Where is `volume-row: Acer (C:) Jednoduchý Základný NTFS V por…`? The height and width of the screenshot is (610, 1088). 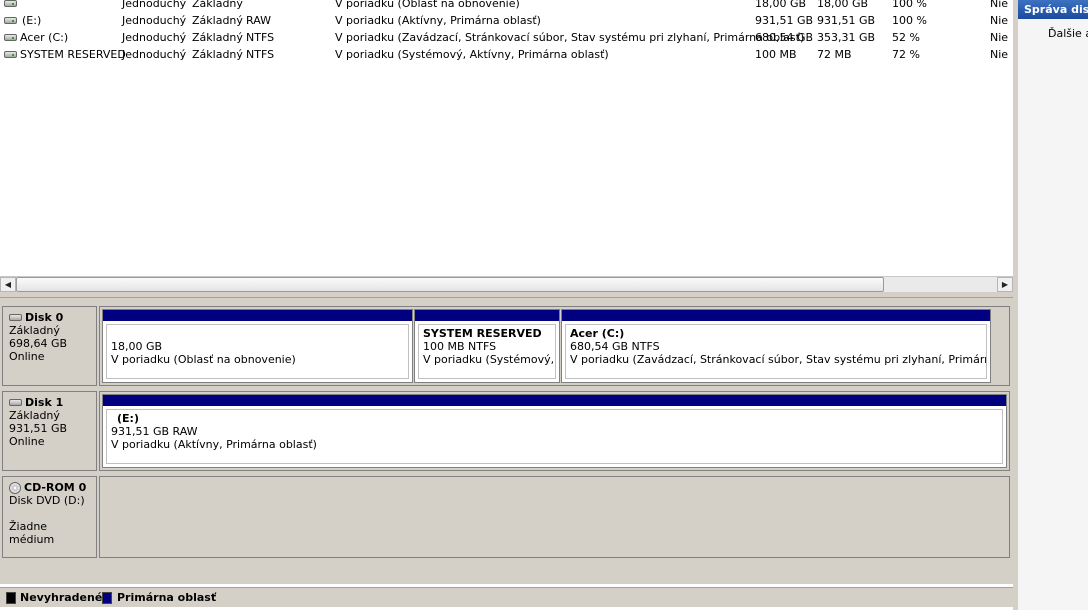 volume-row: Acer (C:) Jednoduchý Základný NTFS V por… is located at coordinates (506, 37).